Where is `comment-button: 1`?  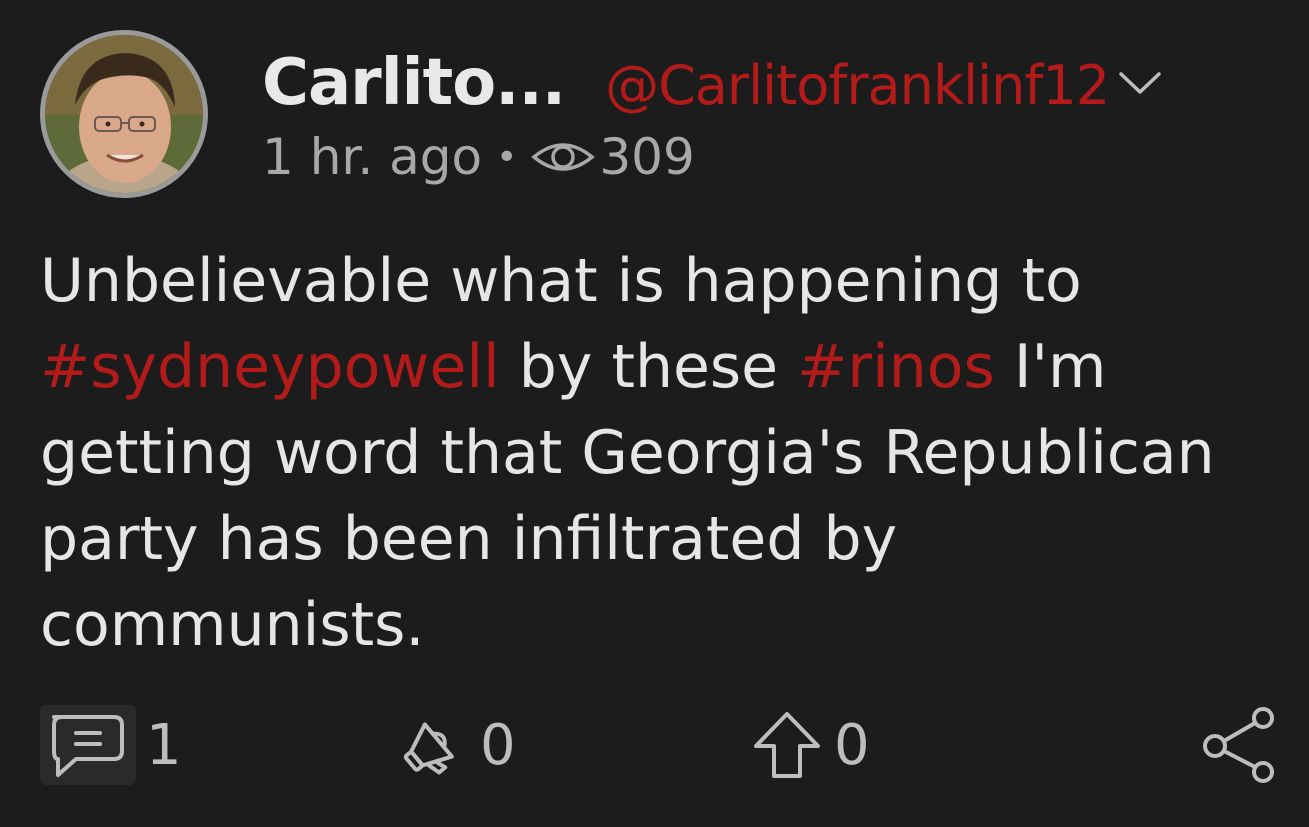 comment-button: 1 is located at coordinates (111, 745).